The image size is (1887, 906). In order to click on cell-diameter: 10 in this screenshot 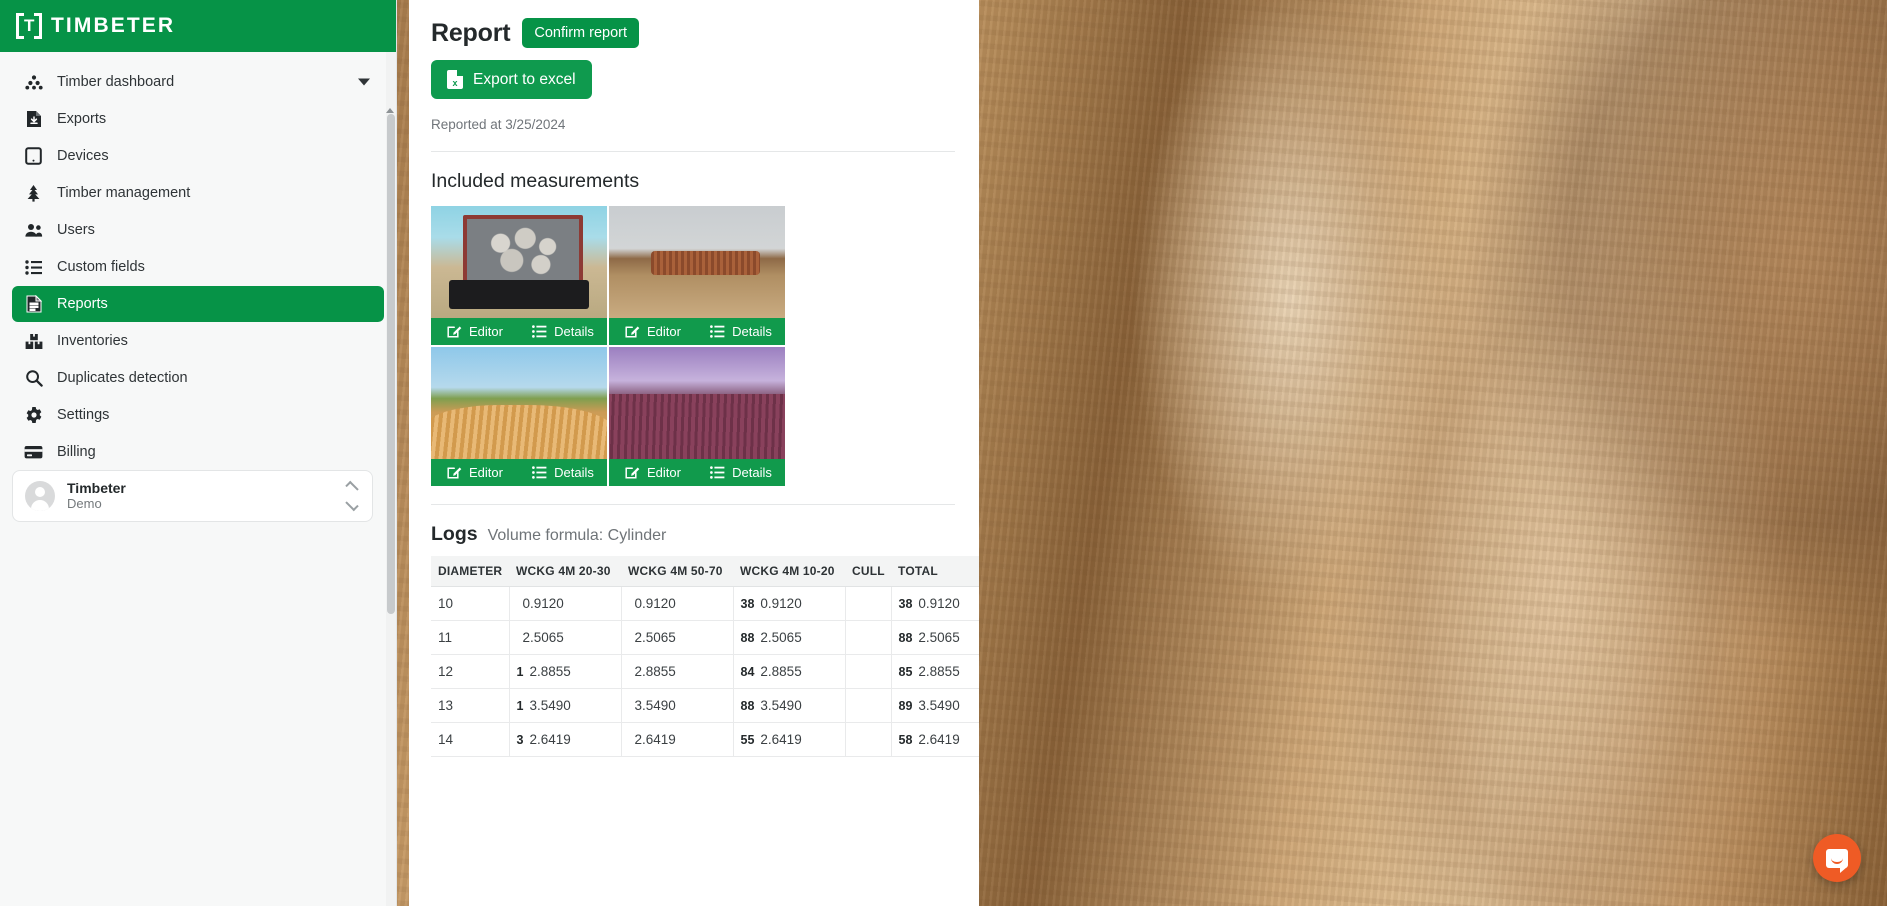, I will do `click(470, 603)`.